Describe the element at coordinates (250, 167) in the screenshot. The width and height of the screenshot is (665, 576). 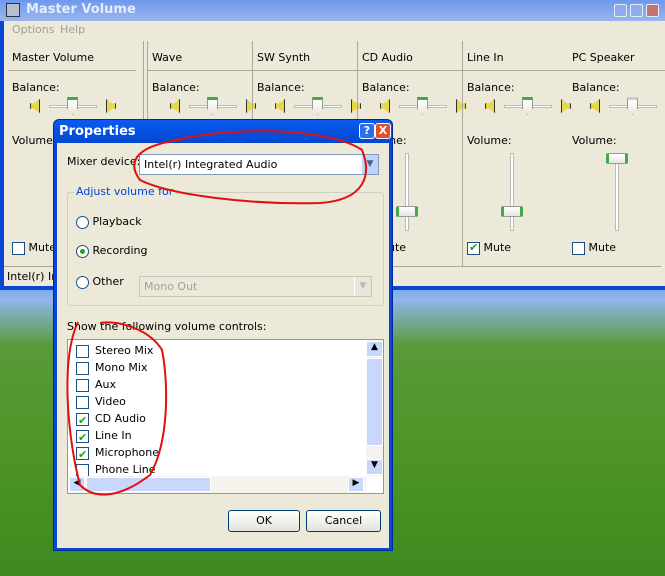
I see `annotation-circle-mixer-device` at that location.